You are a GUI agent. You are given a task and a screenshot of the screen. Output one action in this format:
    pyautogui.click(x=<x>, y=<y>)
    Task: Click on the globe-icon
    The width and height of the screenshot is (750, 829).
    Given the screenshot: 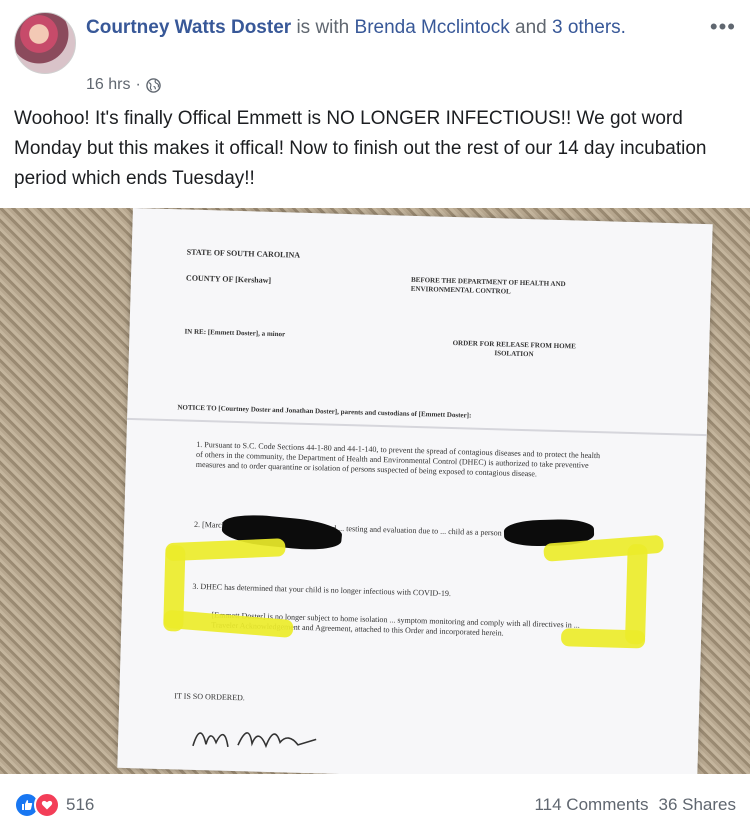 What is the action you would take?
    pyautogui.click(x=153, y=85)
    